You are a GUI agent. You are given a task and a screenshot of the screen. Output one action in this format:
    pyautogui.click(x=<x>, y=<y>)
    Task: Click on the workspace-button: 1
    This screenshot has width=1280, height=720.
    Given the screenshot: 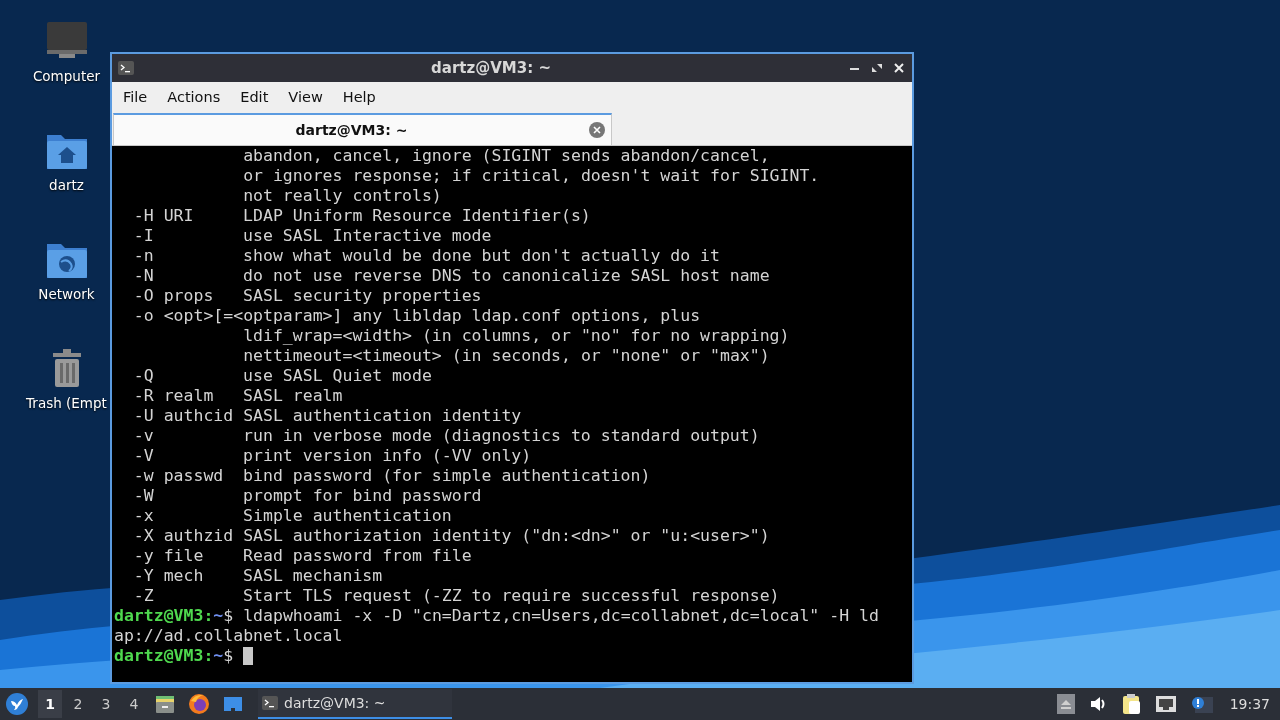 What is the action you would take?
    pyautogui.click(x=50, y=704)
    